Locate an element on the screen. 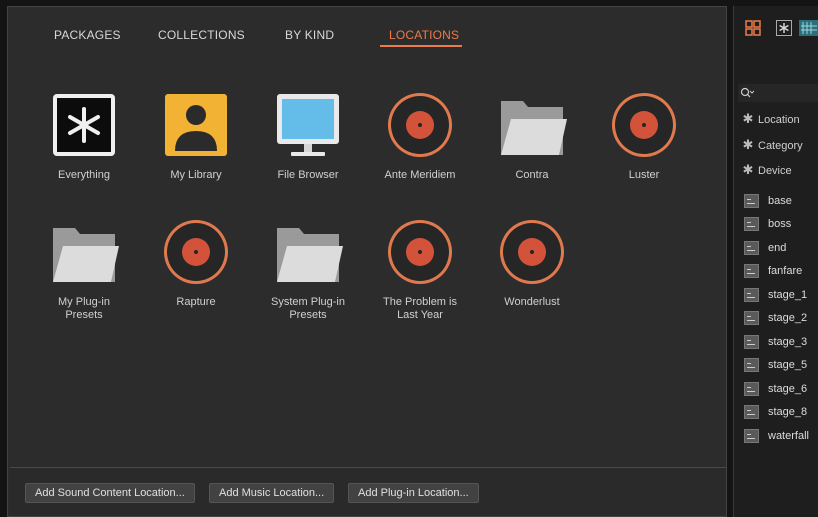 This screenshot has height=517, width=818. file-list-item: stage_5 is located at coordinates (781, 365).